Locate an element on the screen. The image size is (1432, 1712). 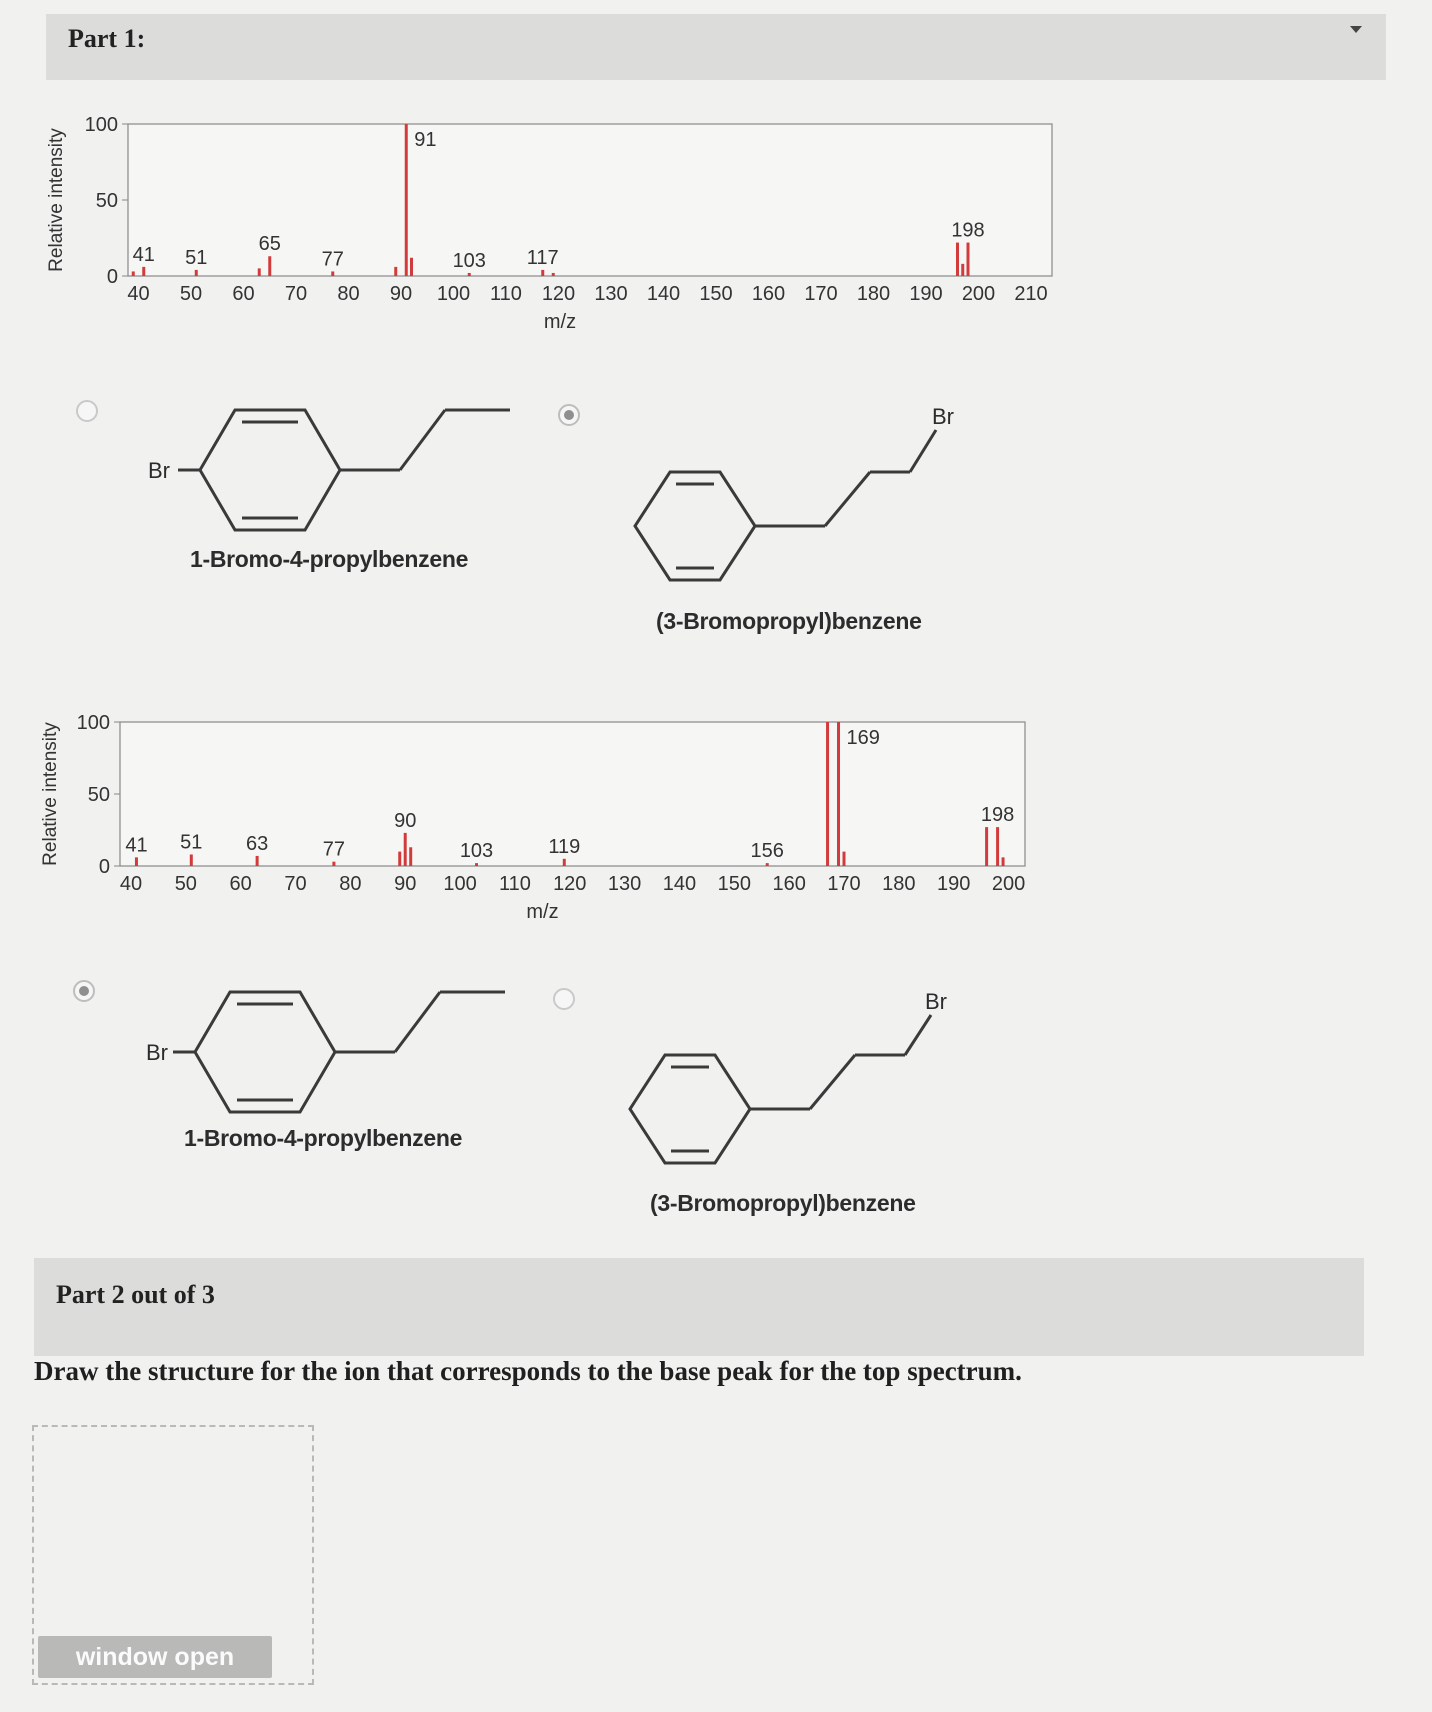
peak-label: 117 is located at coordinates (543, 258).